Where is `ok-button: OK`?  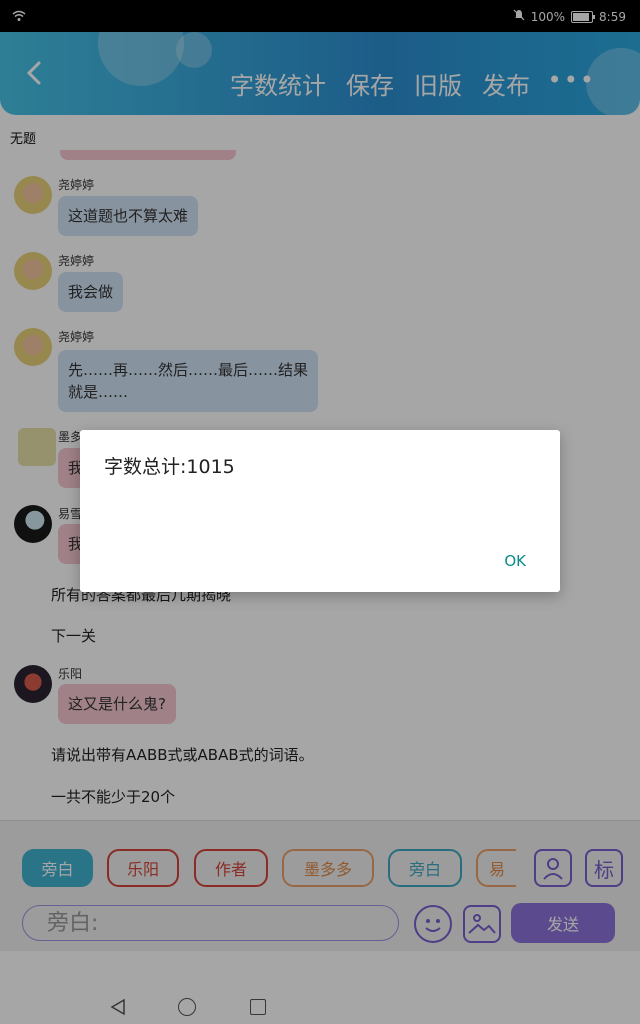 ok-button: OK is located at coordinates (515, 561).